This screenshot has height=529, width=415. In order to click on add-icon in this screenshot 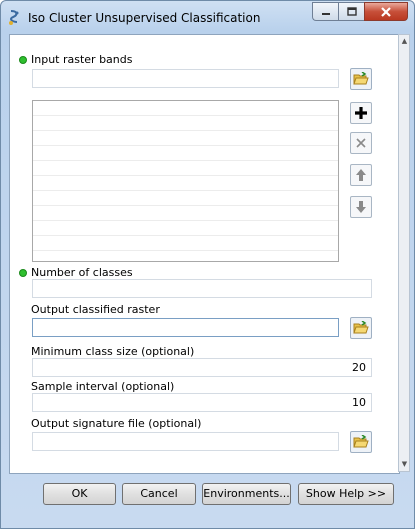, I will do `click(361, 113)`.